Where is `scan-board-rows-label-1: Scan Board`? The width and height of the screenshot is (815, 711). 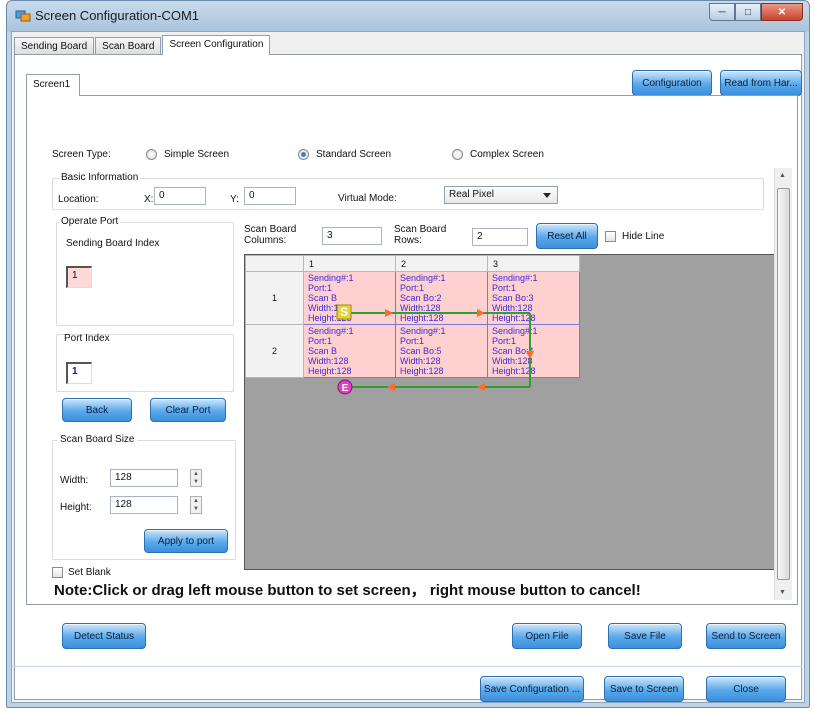 scan-board-rows-label-1: Scan Board is located at coordinates (420, 229).